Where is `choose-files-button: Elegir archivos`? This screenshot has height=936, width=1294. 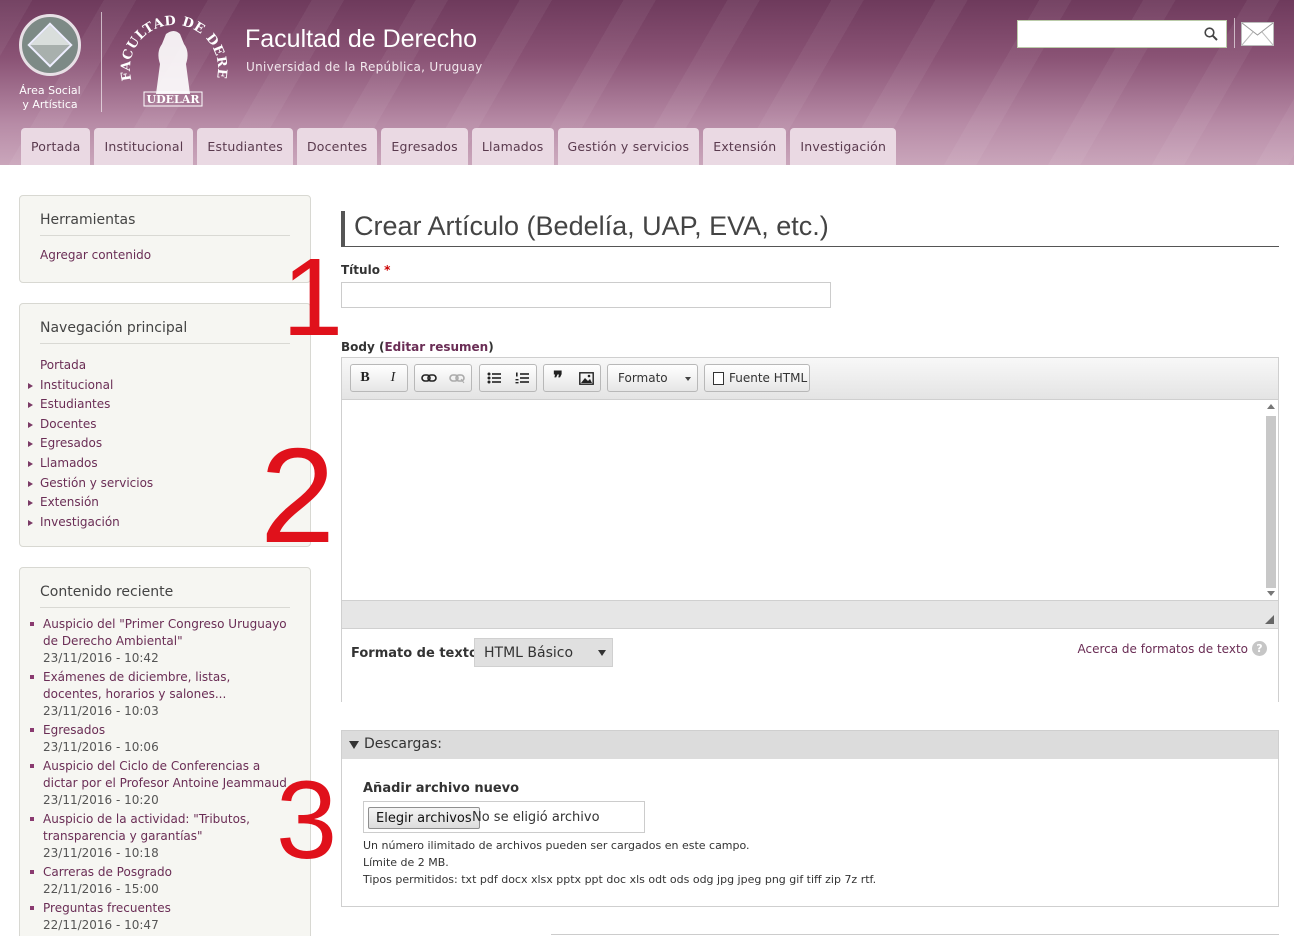 choose-files-button: Elegir archivos is located at coordinates (424, 818).